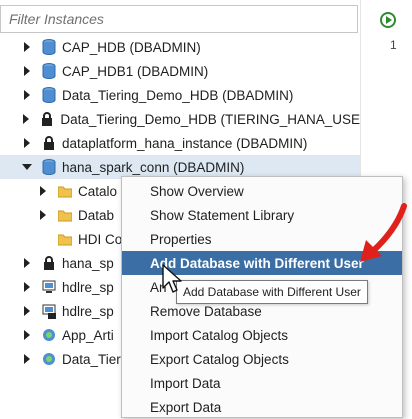 The image size is (412, 419). Describe the element at coordinates (131, 47) in the screenshot. I see `tree-item-label: CAP_HDB (DBADMIN)` at that location.